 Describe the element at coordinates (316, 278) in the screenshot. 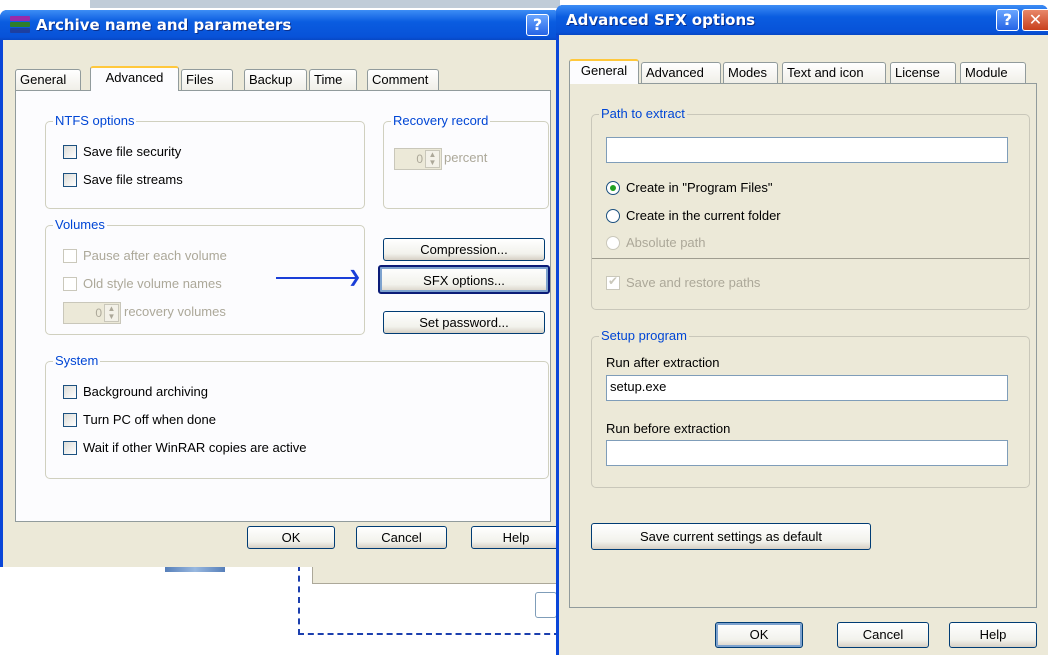

I see `arrow-pointer` at that location.